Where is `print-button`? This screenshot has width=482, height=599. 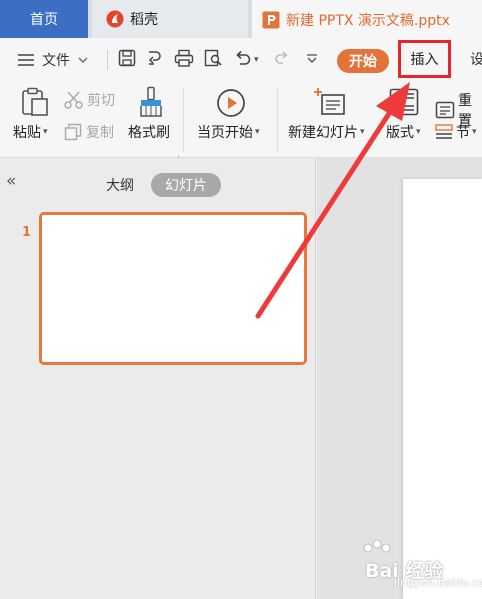 print-button is located at coordinates (184, 60).